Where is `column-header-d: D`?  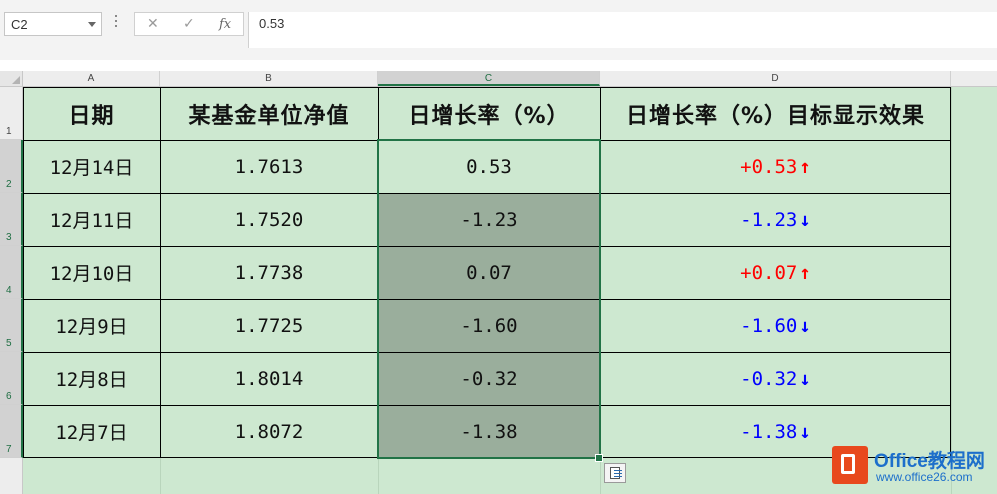
column-header-d: D is located at coordinates (775, 78).